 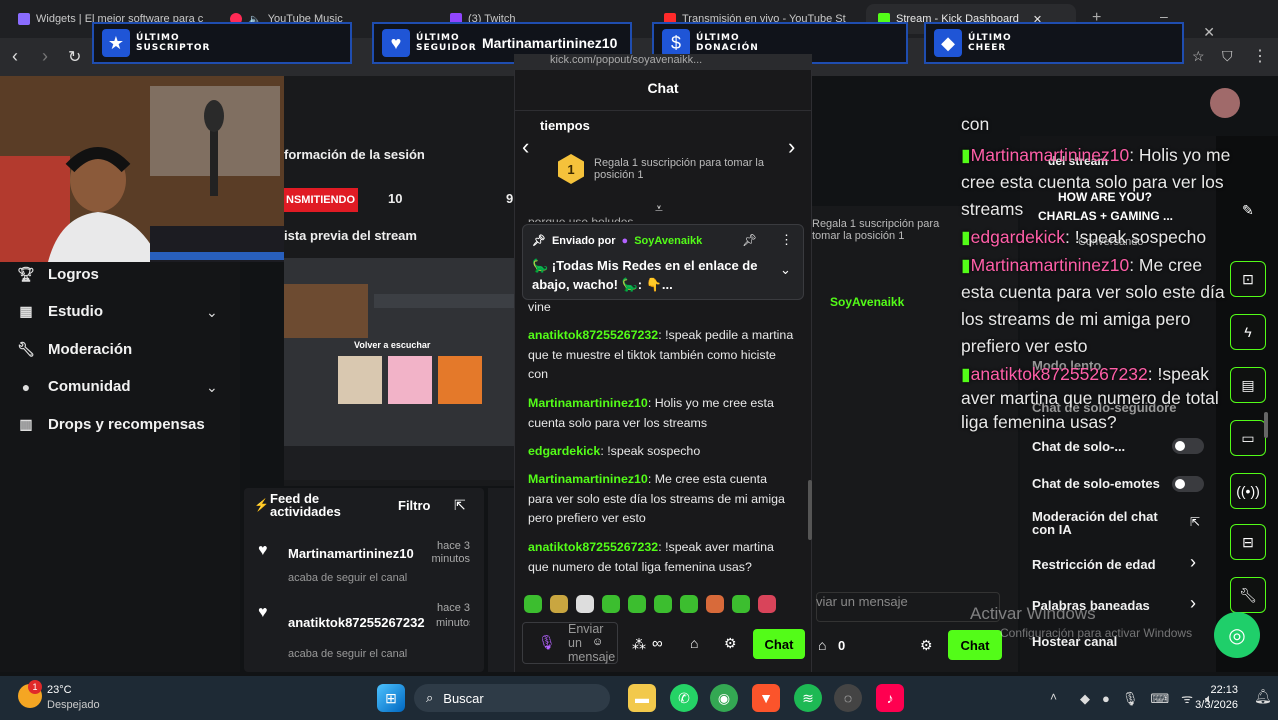 I want to click on reload-icon: ↻, so click(x=74, y=57).